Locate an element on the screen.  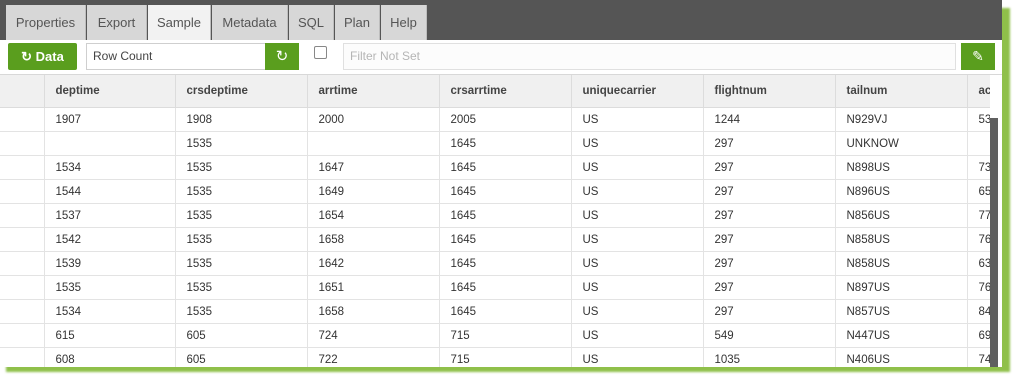
data-button: ↻ Data is located at coordinates (42, 56).